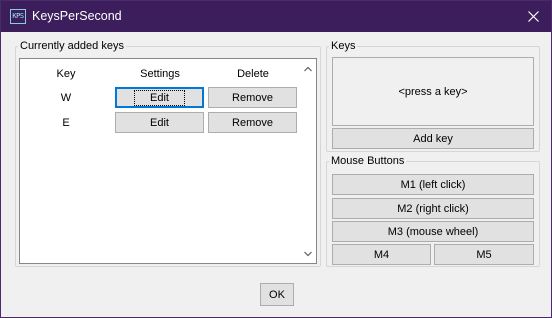  I want to click on m5-button: M5, so click(484, 254).